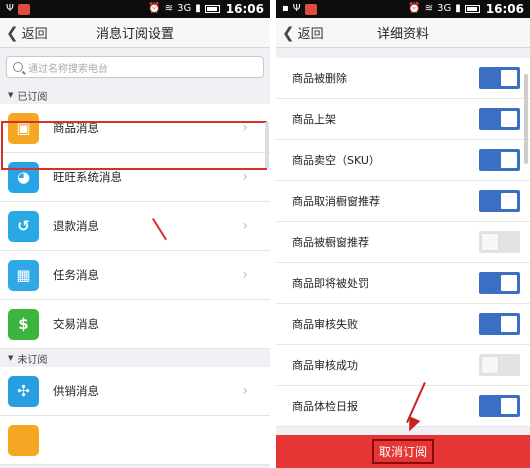  I want to click on status-bar: ▪ Ψ ⏰ ≋ 3G ▮ 16:06, so click(403, 9).